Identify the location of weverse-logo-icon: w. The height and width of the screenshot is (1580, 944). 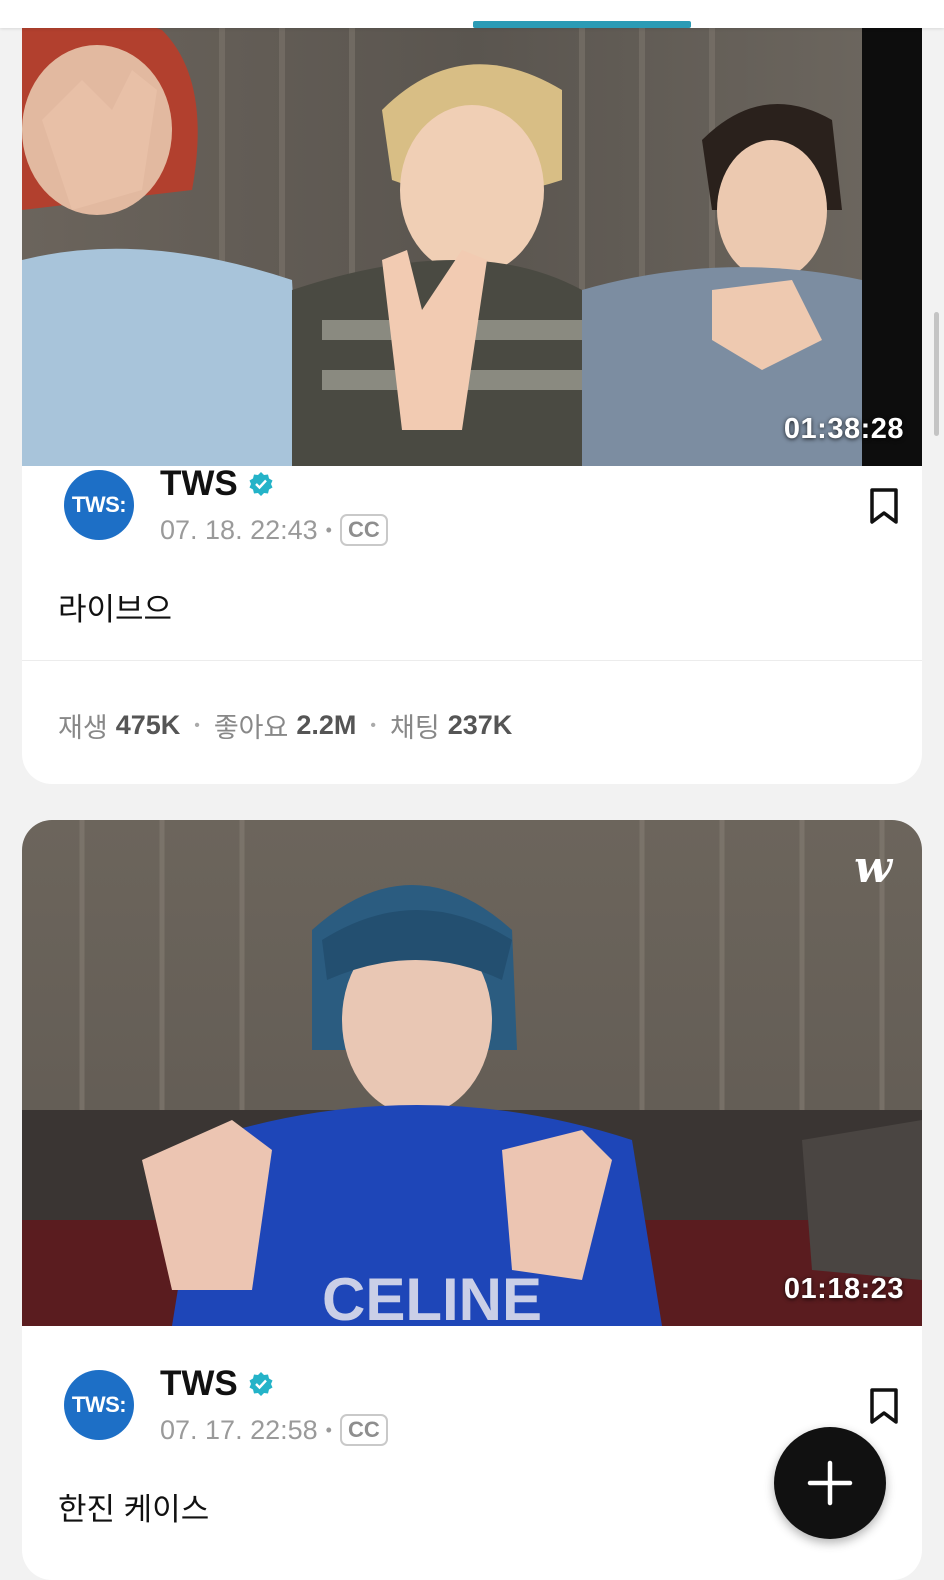
(873, 867).